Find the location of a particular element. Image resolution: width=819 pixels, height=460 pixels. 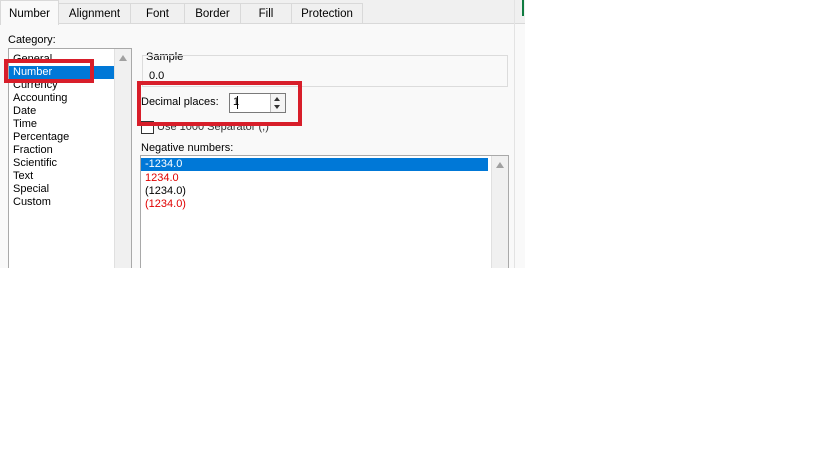

category-label: Category: is located at coordinates (32, 40).